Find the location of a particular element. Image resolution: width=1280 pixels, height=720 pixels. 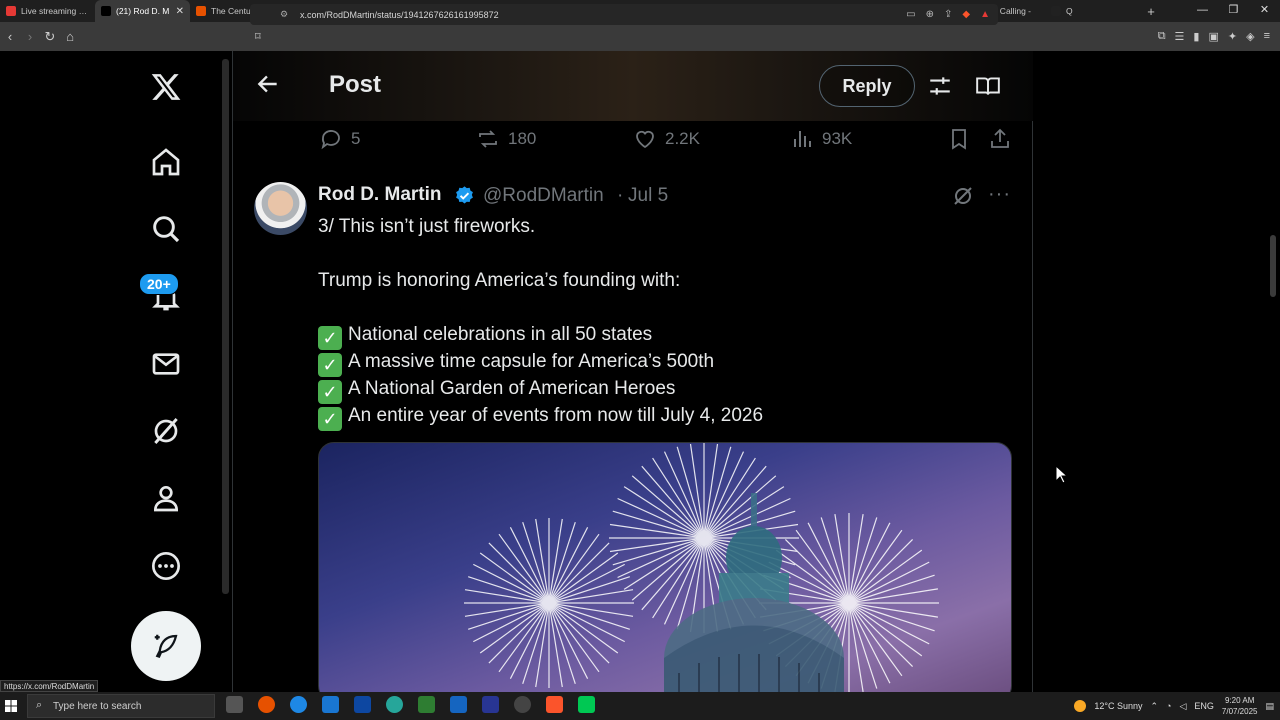

nav-scrollbar is located at coordinates (225, 326).